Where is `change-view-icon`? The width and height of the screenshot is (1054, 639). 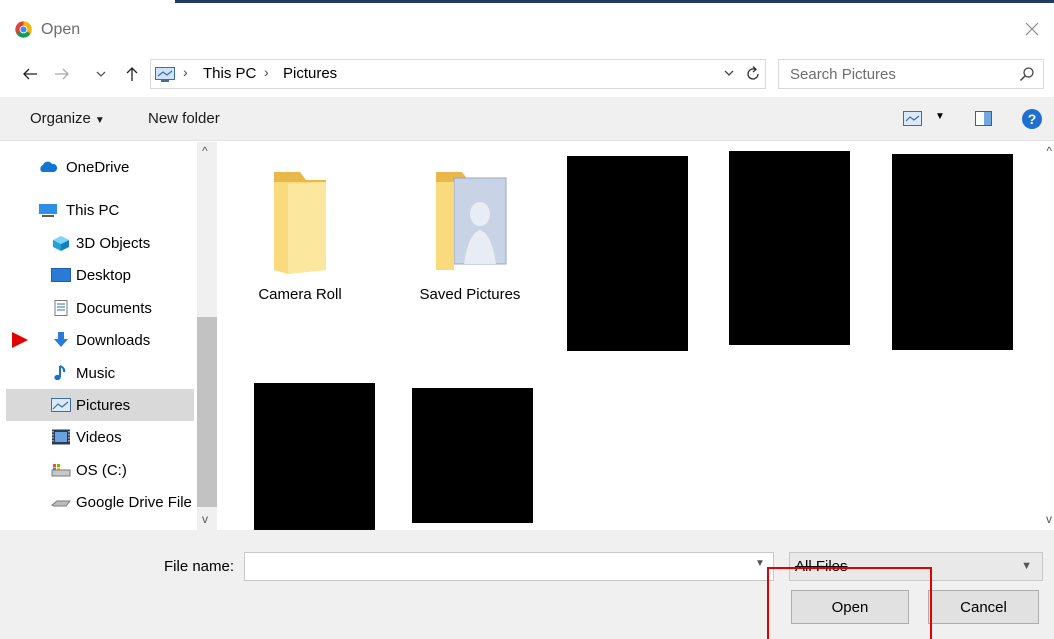
change-view-icon is located at coordinates (912, 118).